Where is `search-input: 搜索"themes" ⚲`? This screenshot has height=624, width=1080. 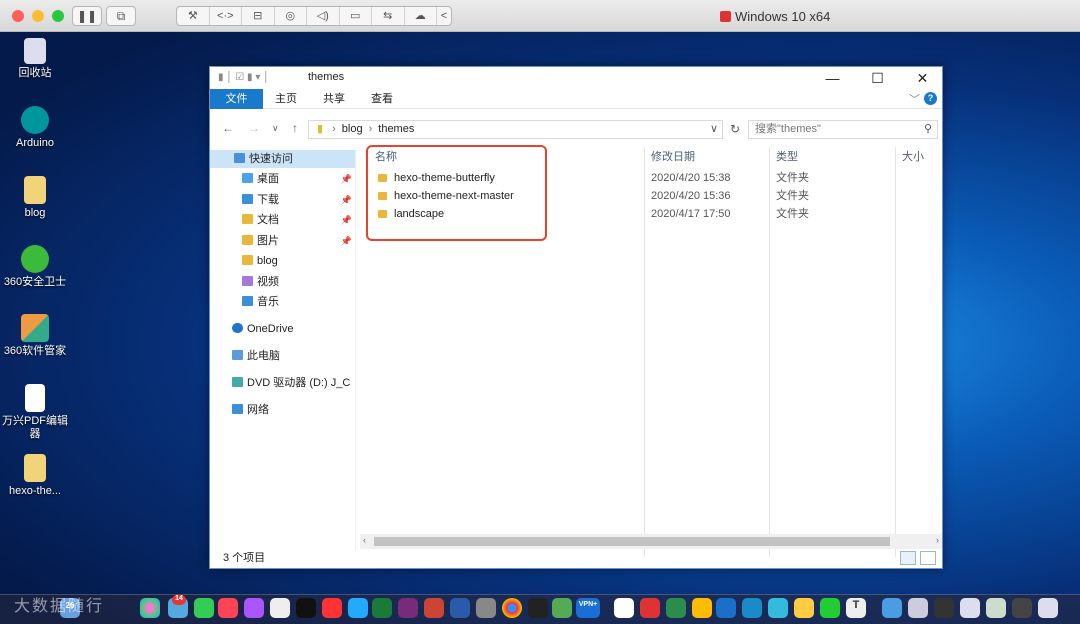
search-input: 搜索"themes" ⚲ is located at coordinates (843, 129).